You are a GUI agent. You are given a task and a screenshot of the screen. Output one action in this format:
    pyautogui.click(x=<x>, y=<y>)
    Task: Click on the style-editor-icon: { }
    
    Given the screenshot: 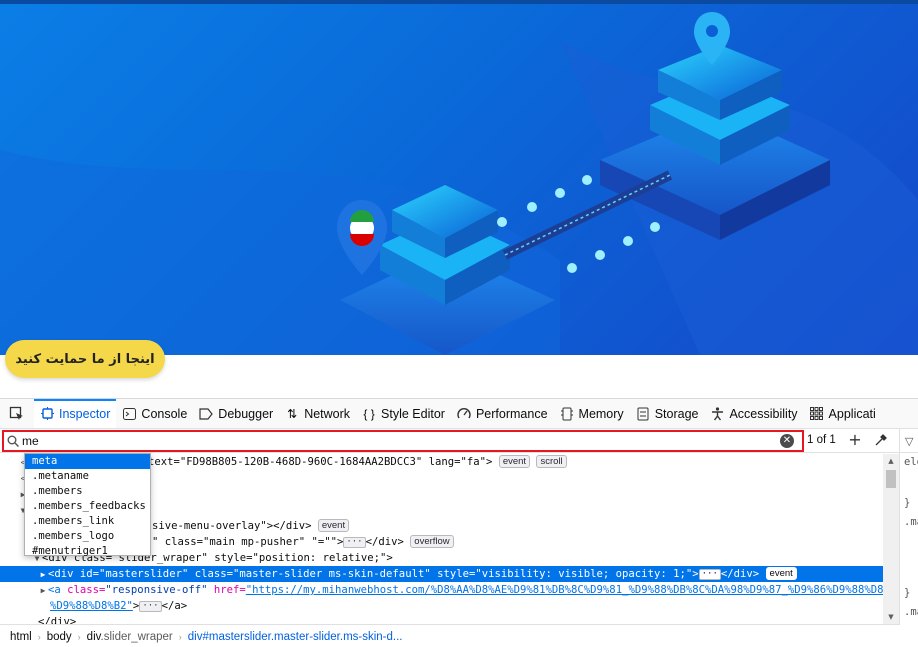 What is the action you would take?
    pyautogui.click(x=369, y=413)
    